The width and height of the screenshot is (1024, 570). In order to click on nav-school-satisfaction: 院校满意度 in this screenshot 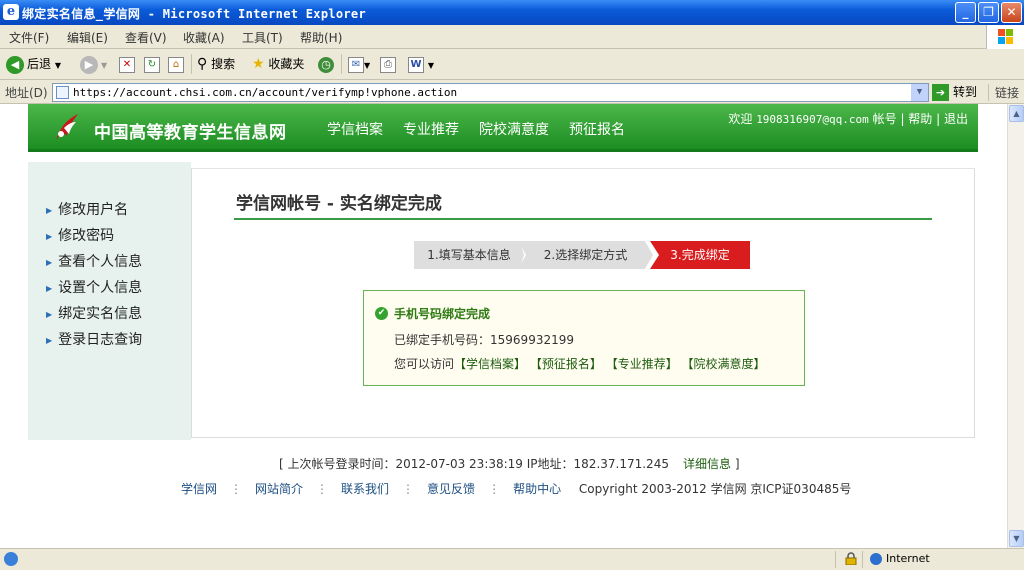, I will do `click(514, 129)`.